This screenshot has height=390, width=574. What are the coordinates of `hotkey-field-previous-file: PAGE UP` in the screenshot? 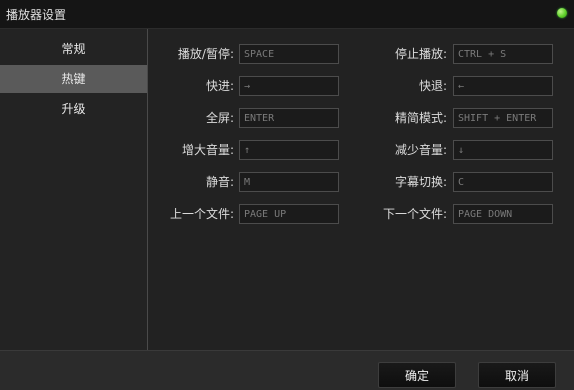 It's located at (289, 214).